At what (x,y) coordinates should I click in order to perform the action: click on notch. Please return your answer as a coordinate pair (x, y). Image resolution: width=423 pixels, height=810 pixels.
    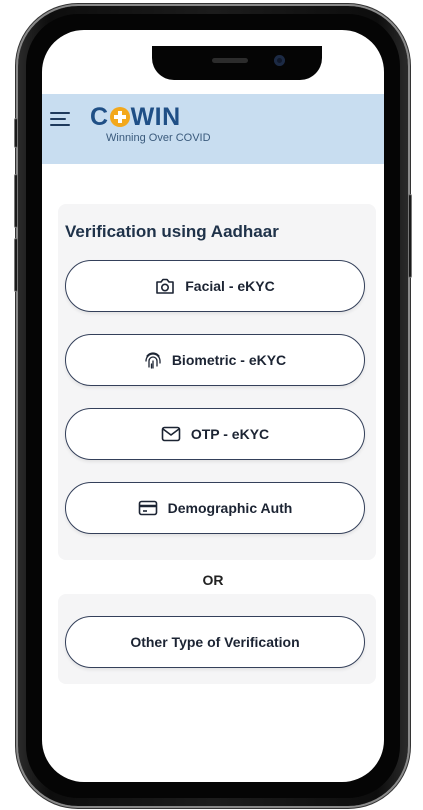
    Looking at the image, I should click on (237, 63).